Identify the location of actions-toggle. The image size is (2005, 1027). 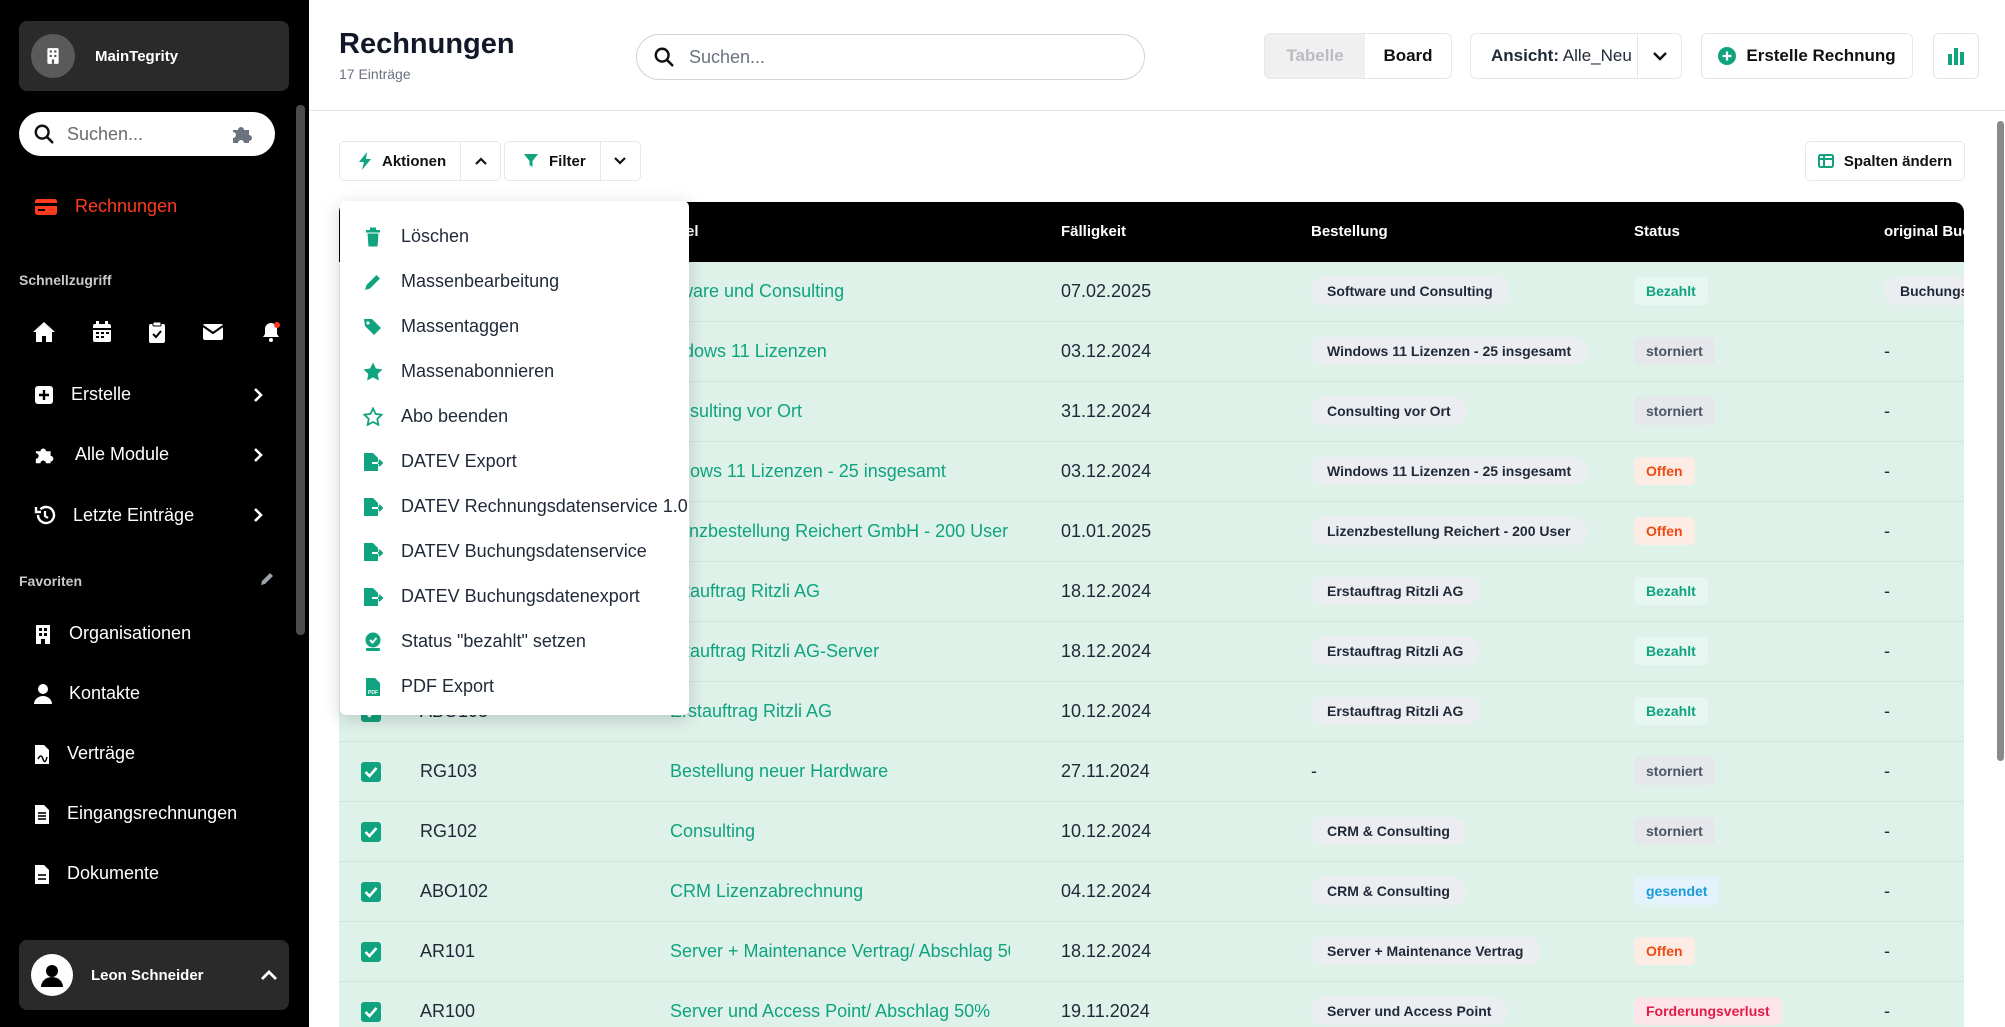
(480, 161).